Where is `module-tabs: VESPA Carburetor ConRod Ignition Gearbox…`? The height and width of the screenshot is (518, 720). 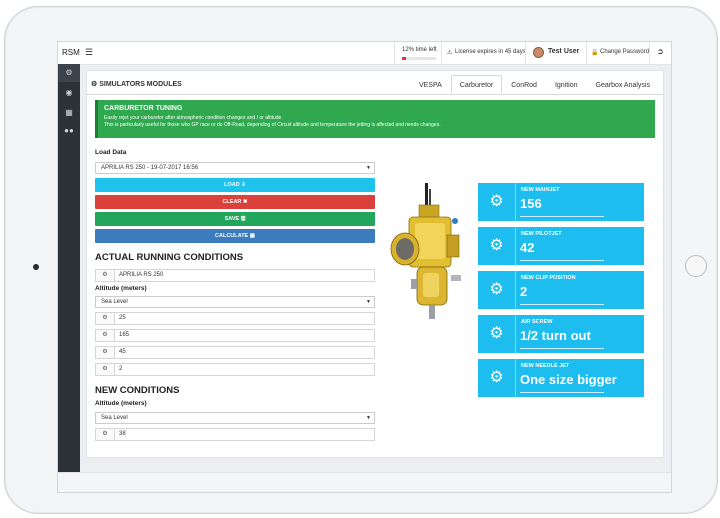 module-tabs: VESPA Carburetor ConRod Ignition Gearbox… is located at coordinates (534, 84).